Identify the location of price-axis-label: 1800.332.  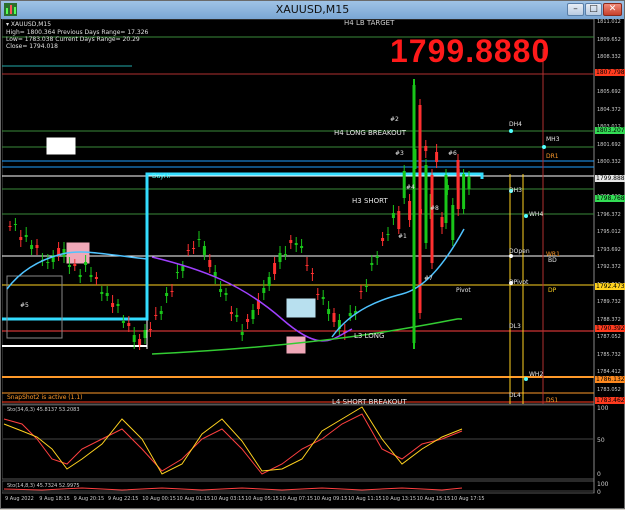
(609, 162).